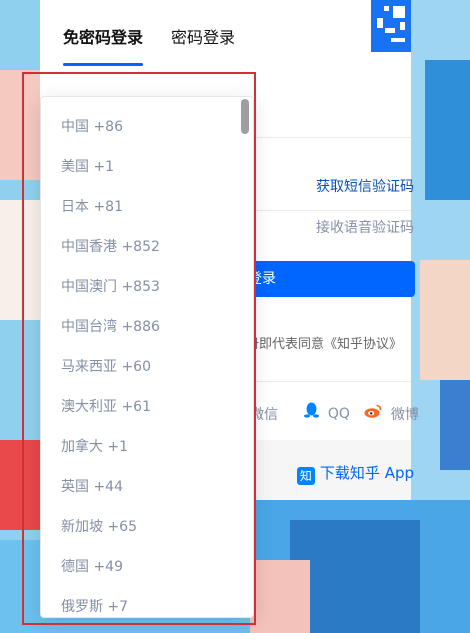 The image size is (470, 633). Describe the element at coordinates (339, 414) in the screenshot. I see `qq-login-link: QQ` at that location.